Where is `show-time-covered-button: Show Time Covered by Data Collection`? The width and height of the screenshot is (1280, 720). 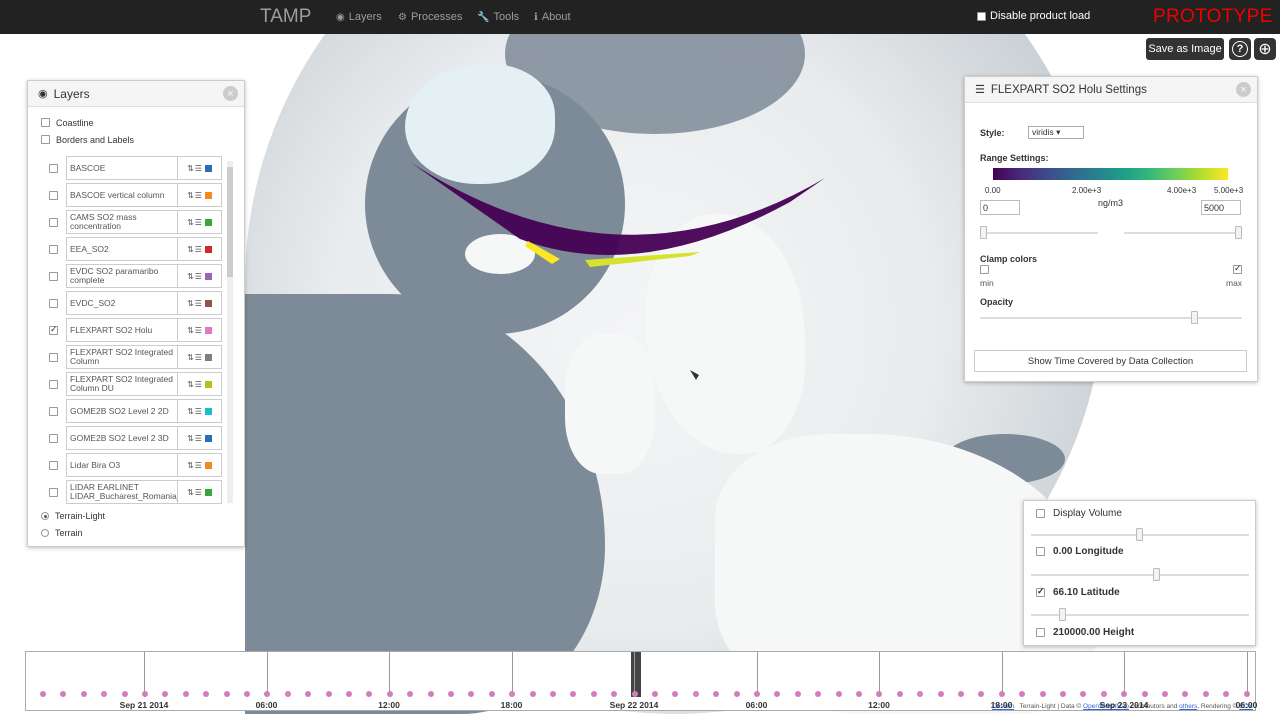
show-time-covered-button: Show Time Covered by Data Collection is located at coordinates (1110, 361).